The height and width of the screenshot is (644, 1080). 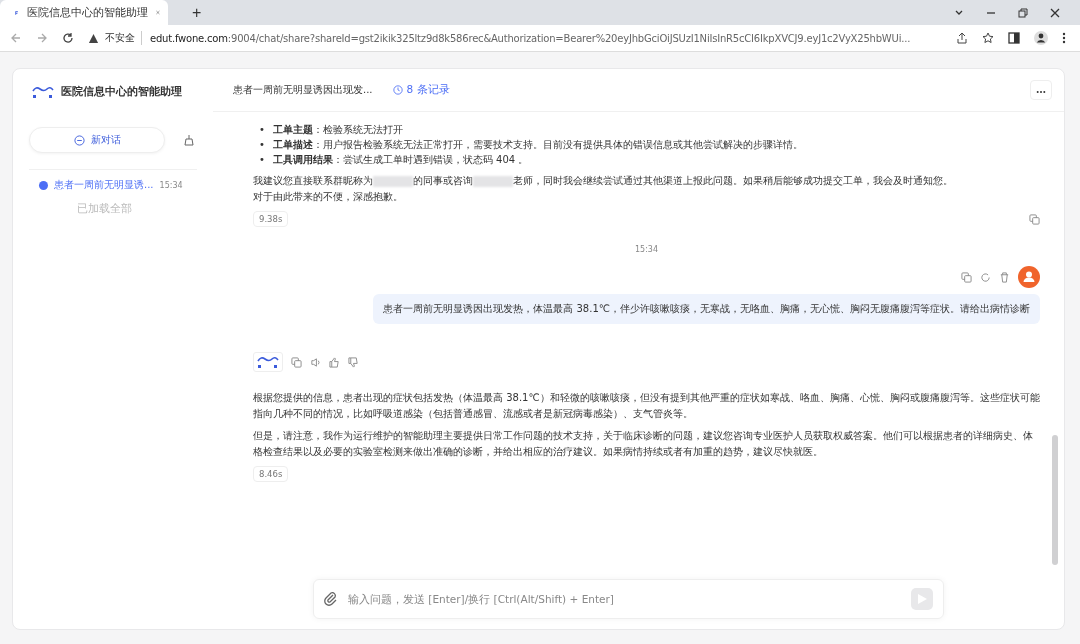 I want to click on menu-icon, so click(x=1064, y=38).